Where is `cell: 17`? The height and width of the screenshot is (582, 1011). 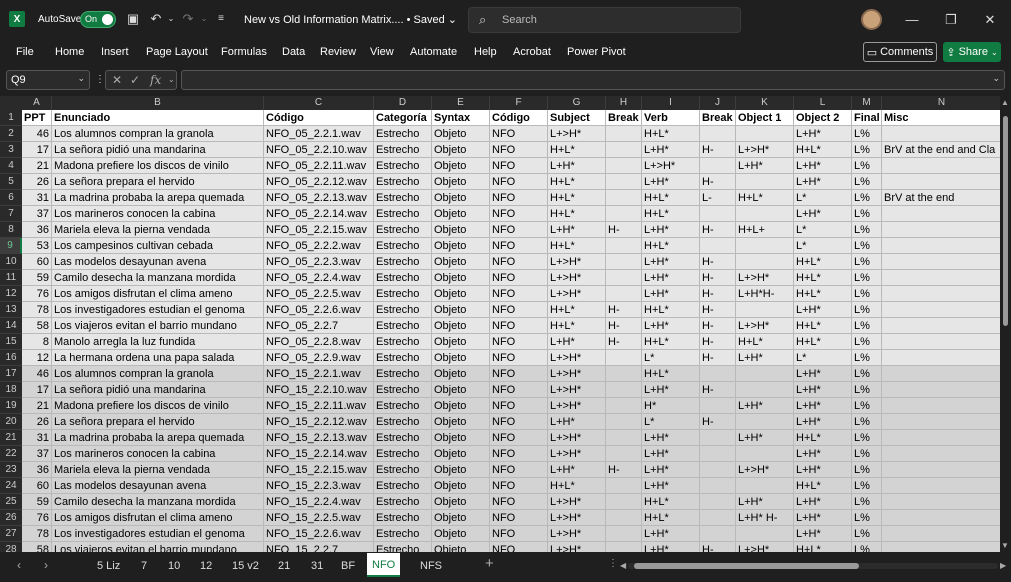
cell: 17 is located at coordinates (37, 390).